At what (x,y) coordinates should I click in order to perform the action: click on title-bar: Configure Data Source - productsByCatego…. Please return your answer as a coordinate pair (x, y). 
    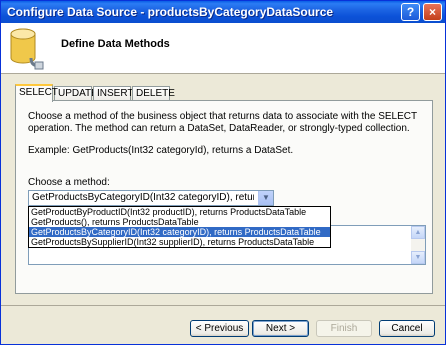
    Looking at the image, I should click on (223, 12).